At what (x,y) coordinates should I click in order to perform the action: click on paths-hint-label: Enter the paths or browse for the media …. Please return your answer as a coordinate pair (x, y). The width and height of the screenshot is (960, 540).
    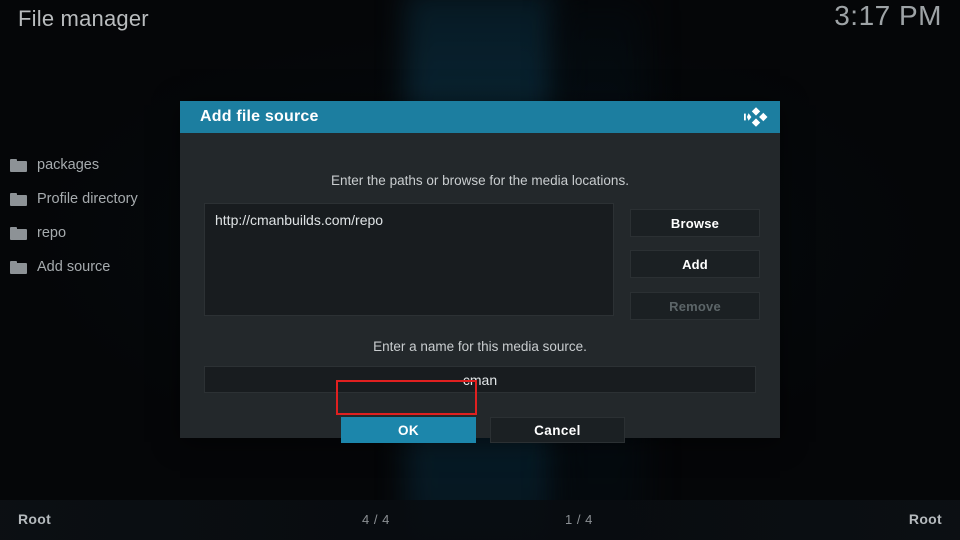
    Looking at the image, I should click on (480, 180).